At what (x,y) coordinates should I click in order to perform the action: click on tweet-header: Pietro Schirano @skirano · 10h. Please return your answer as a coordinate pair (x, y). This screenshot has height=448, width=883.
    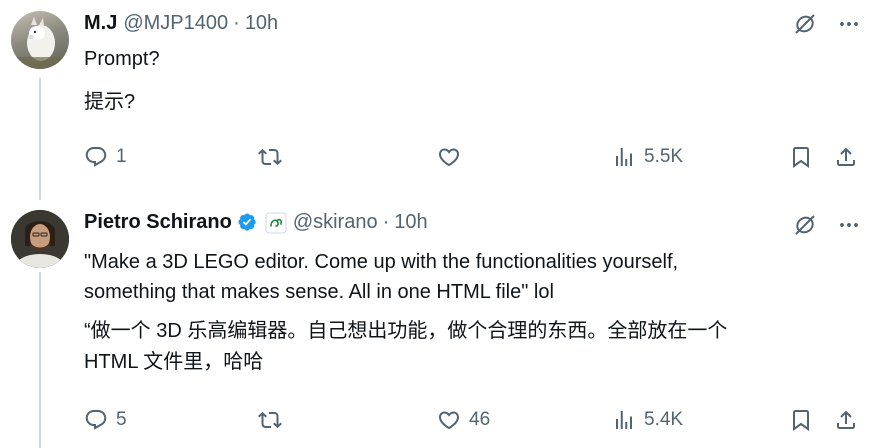
    Looking at the image, I should click on (256, 222).